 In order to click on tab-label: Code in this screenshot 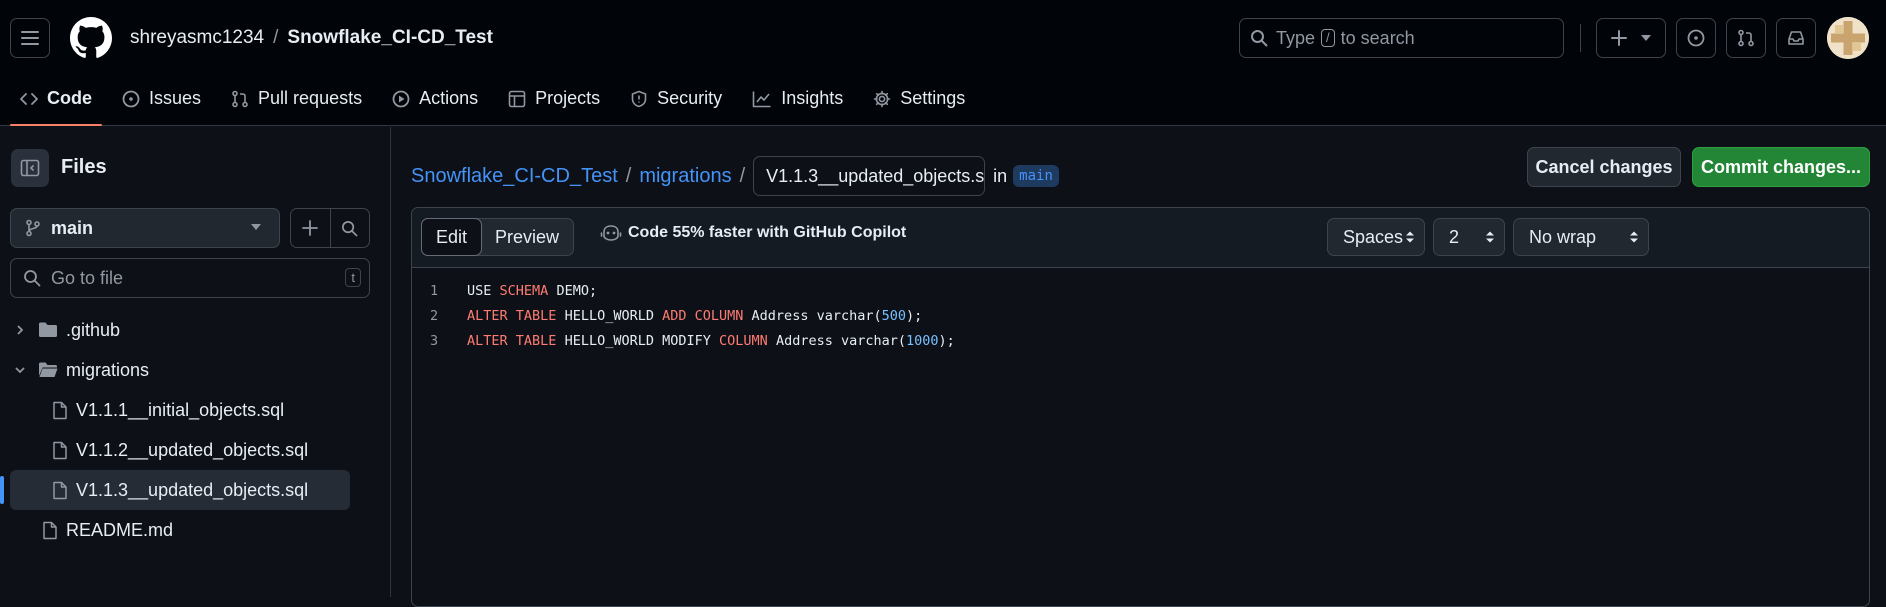, I will do `click(69, 98)`.